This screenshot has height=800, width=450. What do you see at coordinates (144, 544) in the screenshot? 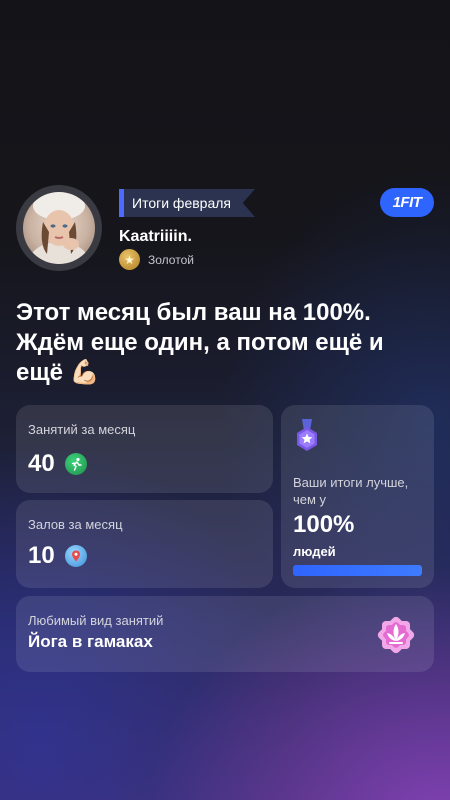
I see `gyms-card: Залов за месяц 10` at bounding box center [144, 544].